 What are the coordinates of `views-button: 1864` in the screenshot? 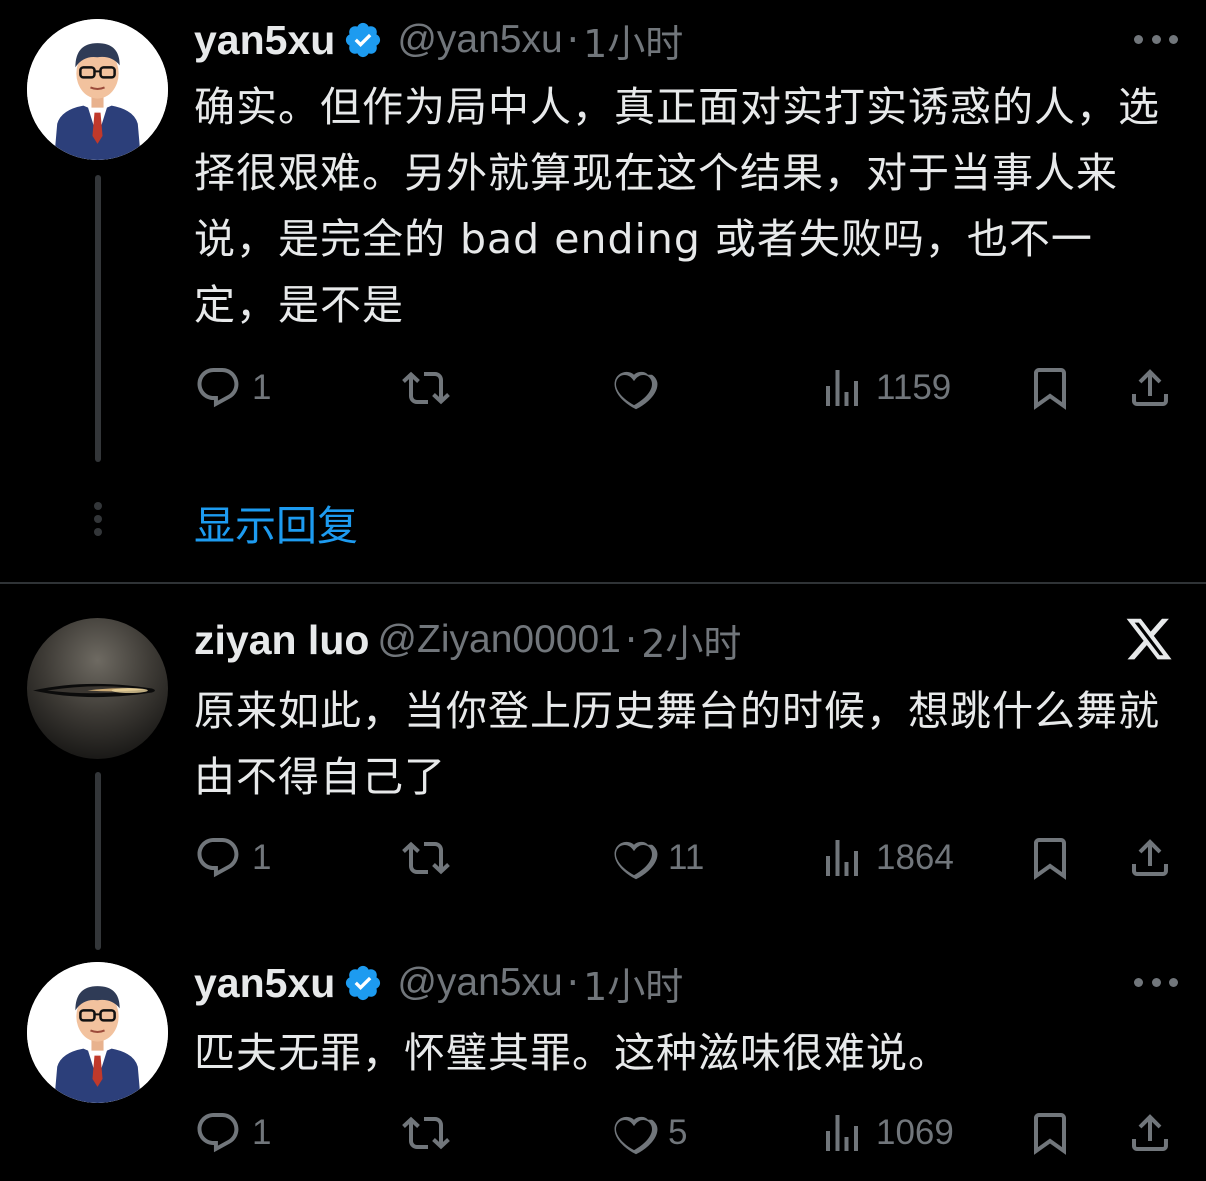 It's located at (886, 858).